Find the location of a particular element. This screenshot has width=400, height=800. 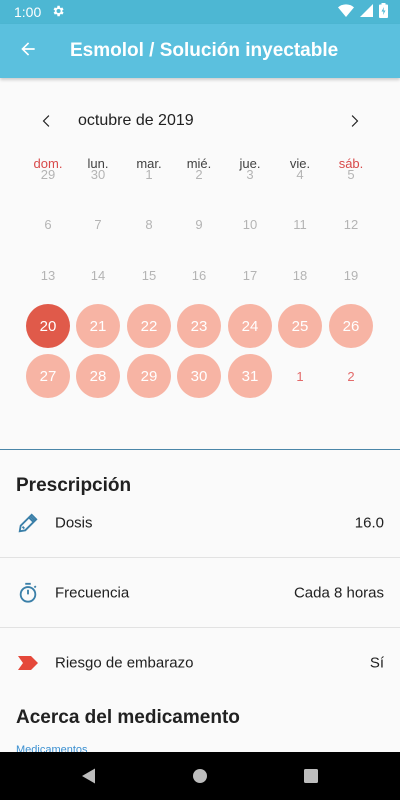

frequency-row: Frecuencia Cada 8 horas is located at coordinates (200, 593).